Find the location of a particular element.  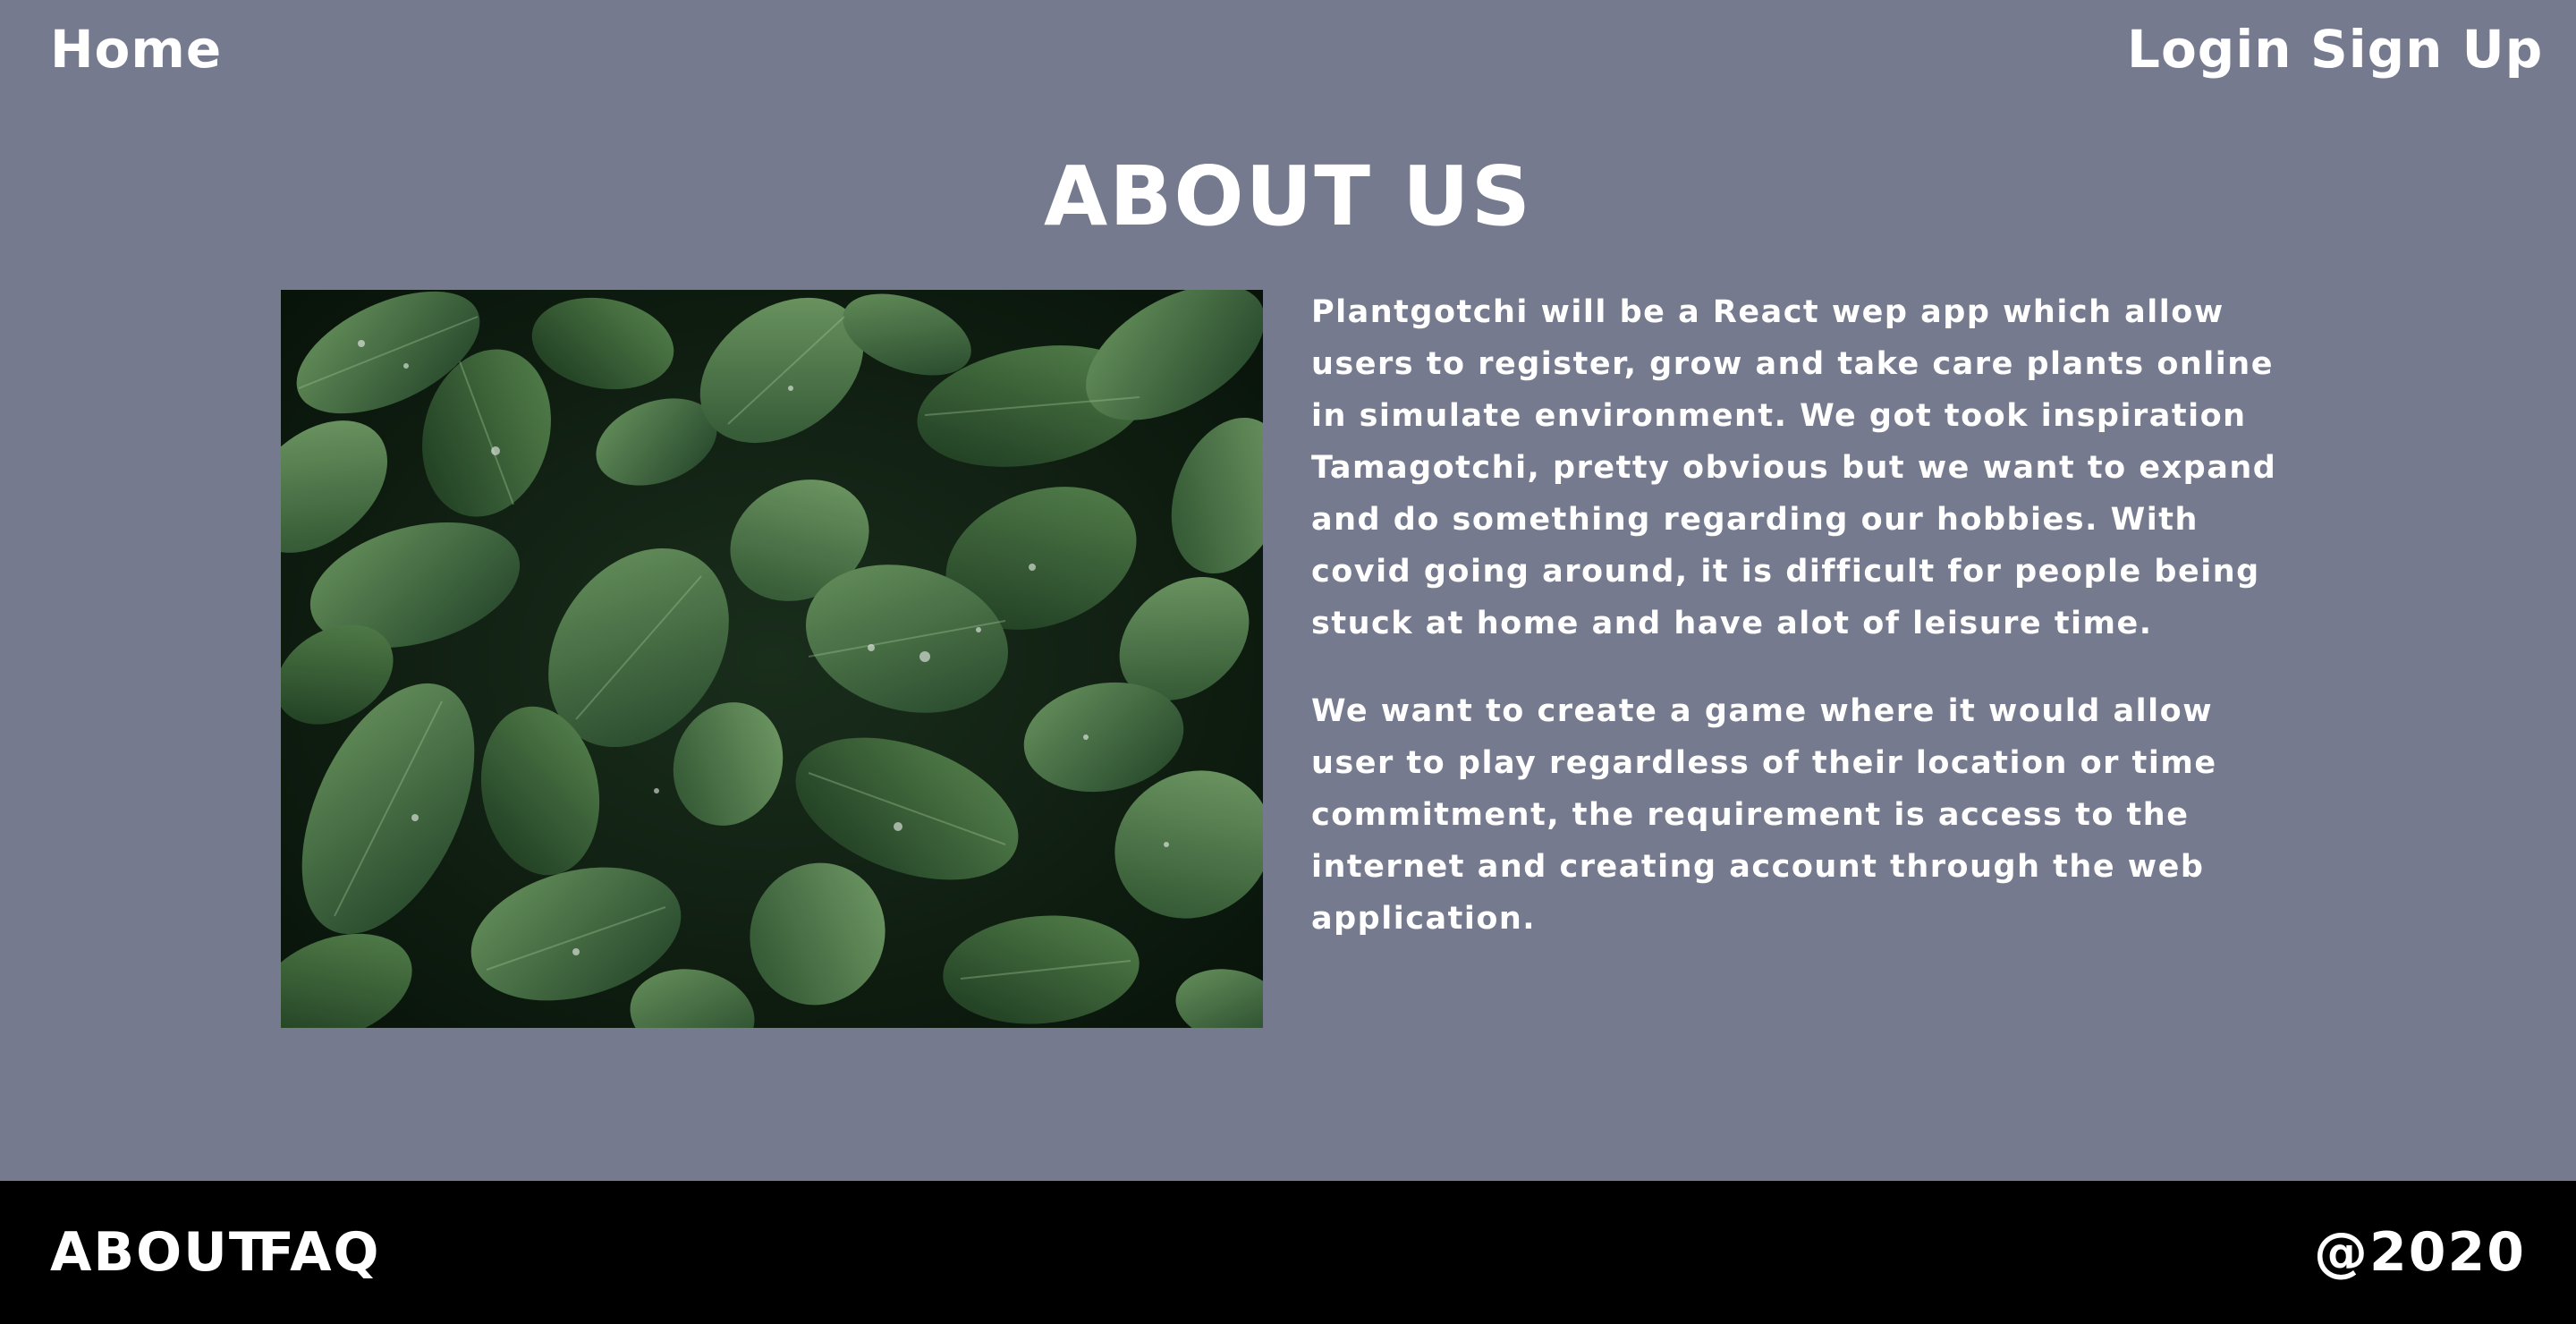

copyright-text: @2020 is located at coordinates (2420, 1252).